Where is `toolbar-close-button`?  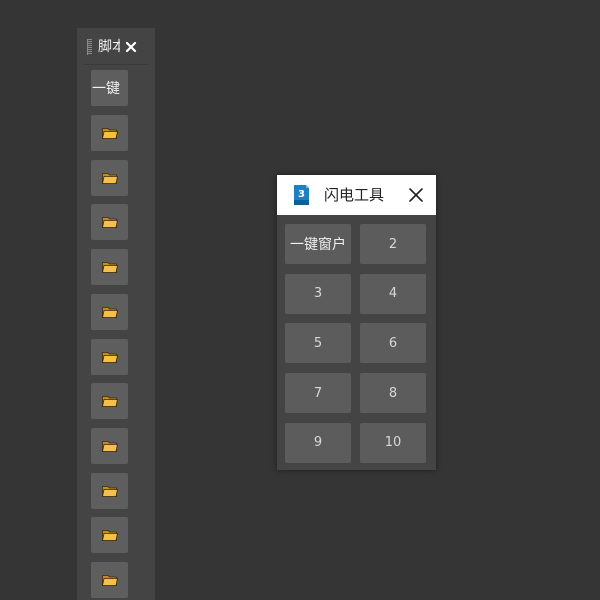 toolbar-close-button is located at coordinates (131, 47).